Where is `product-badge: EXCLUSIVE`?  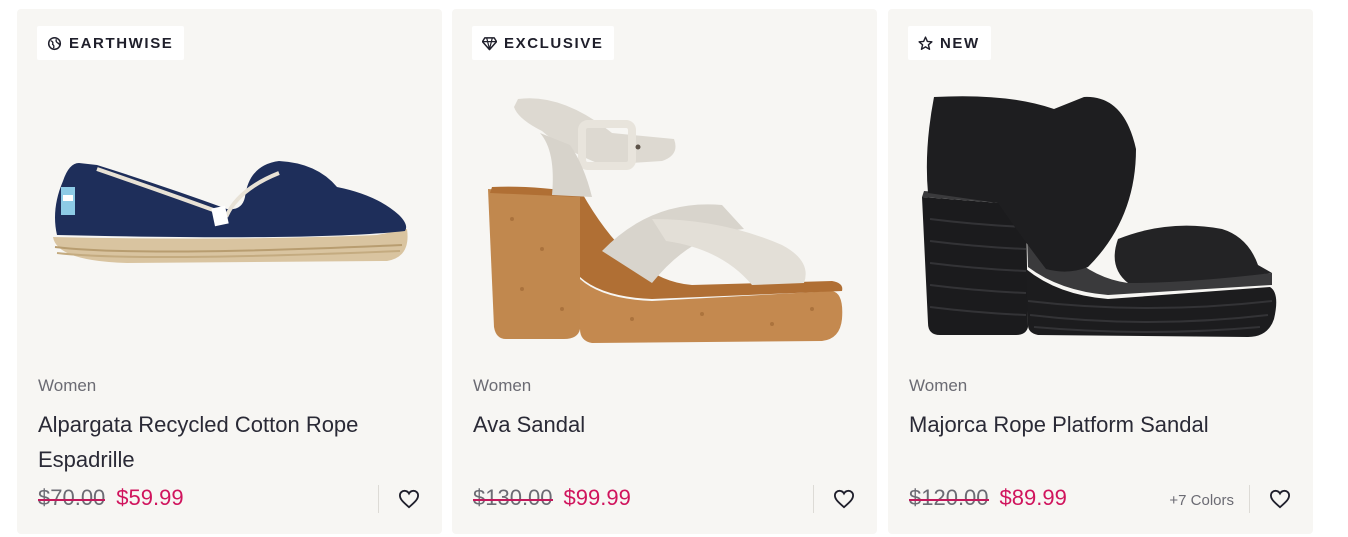
product-badge: EXCLUSIVE is located at coordinates (543, 43).